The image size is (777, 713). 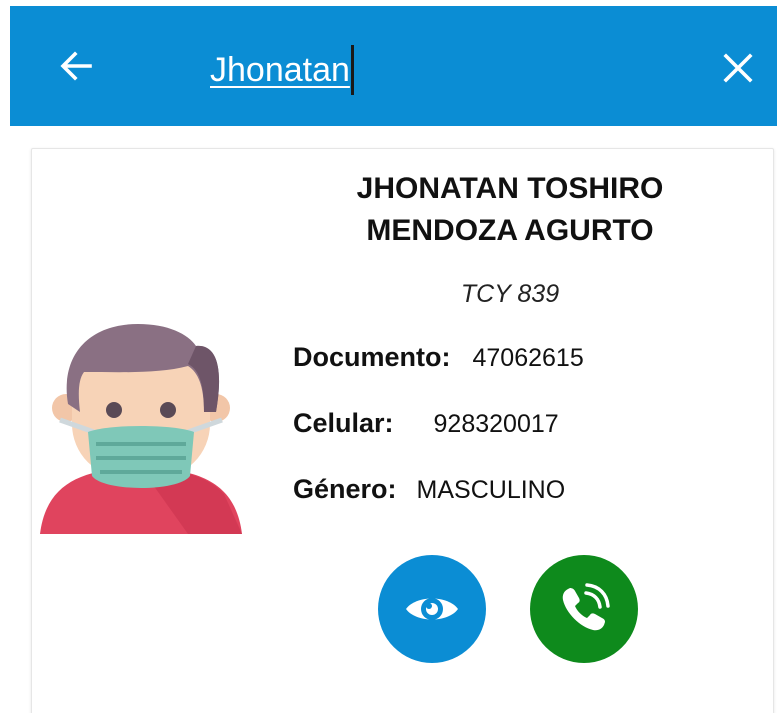 I want to click on genero-value: MASCULINO, so click(x=491, y=490).